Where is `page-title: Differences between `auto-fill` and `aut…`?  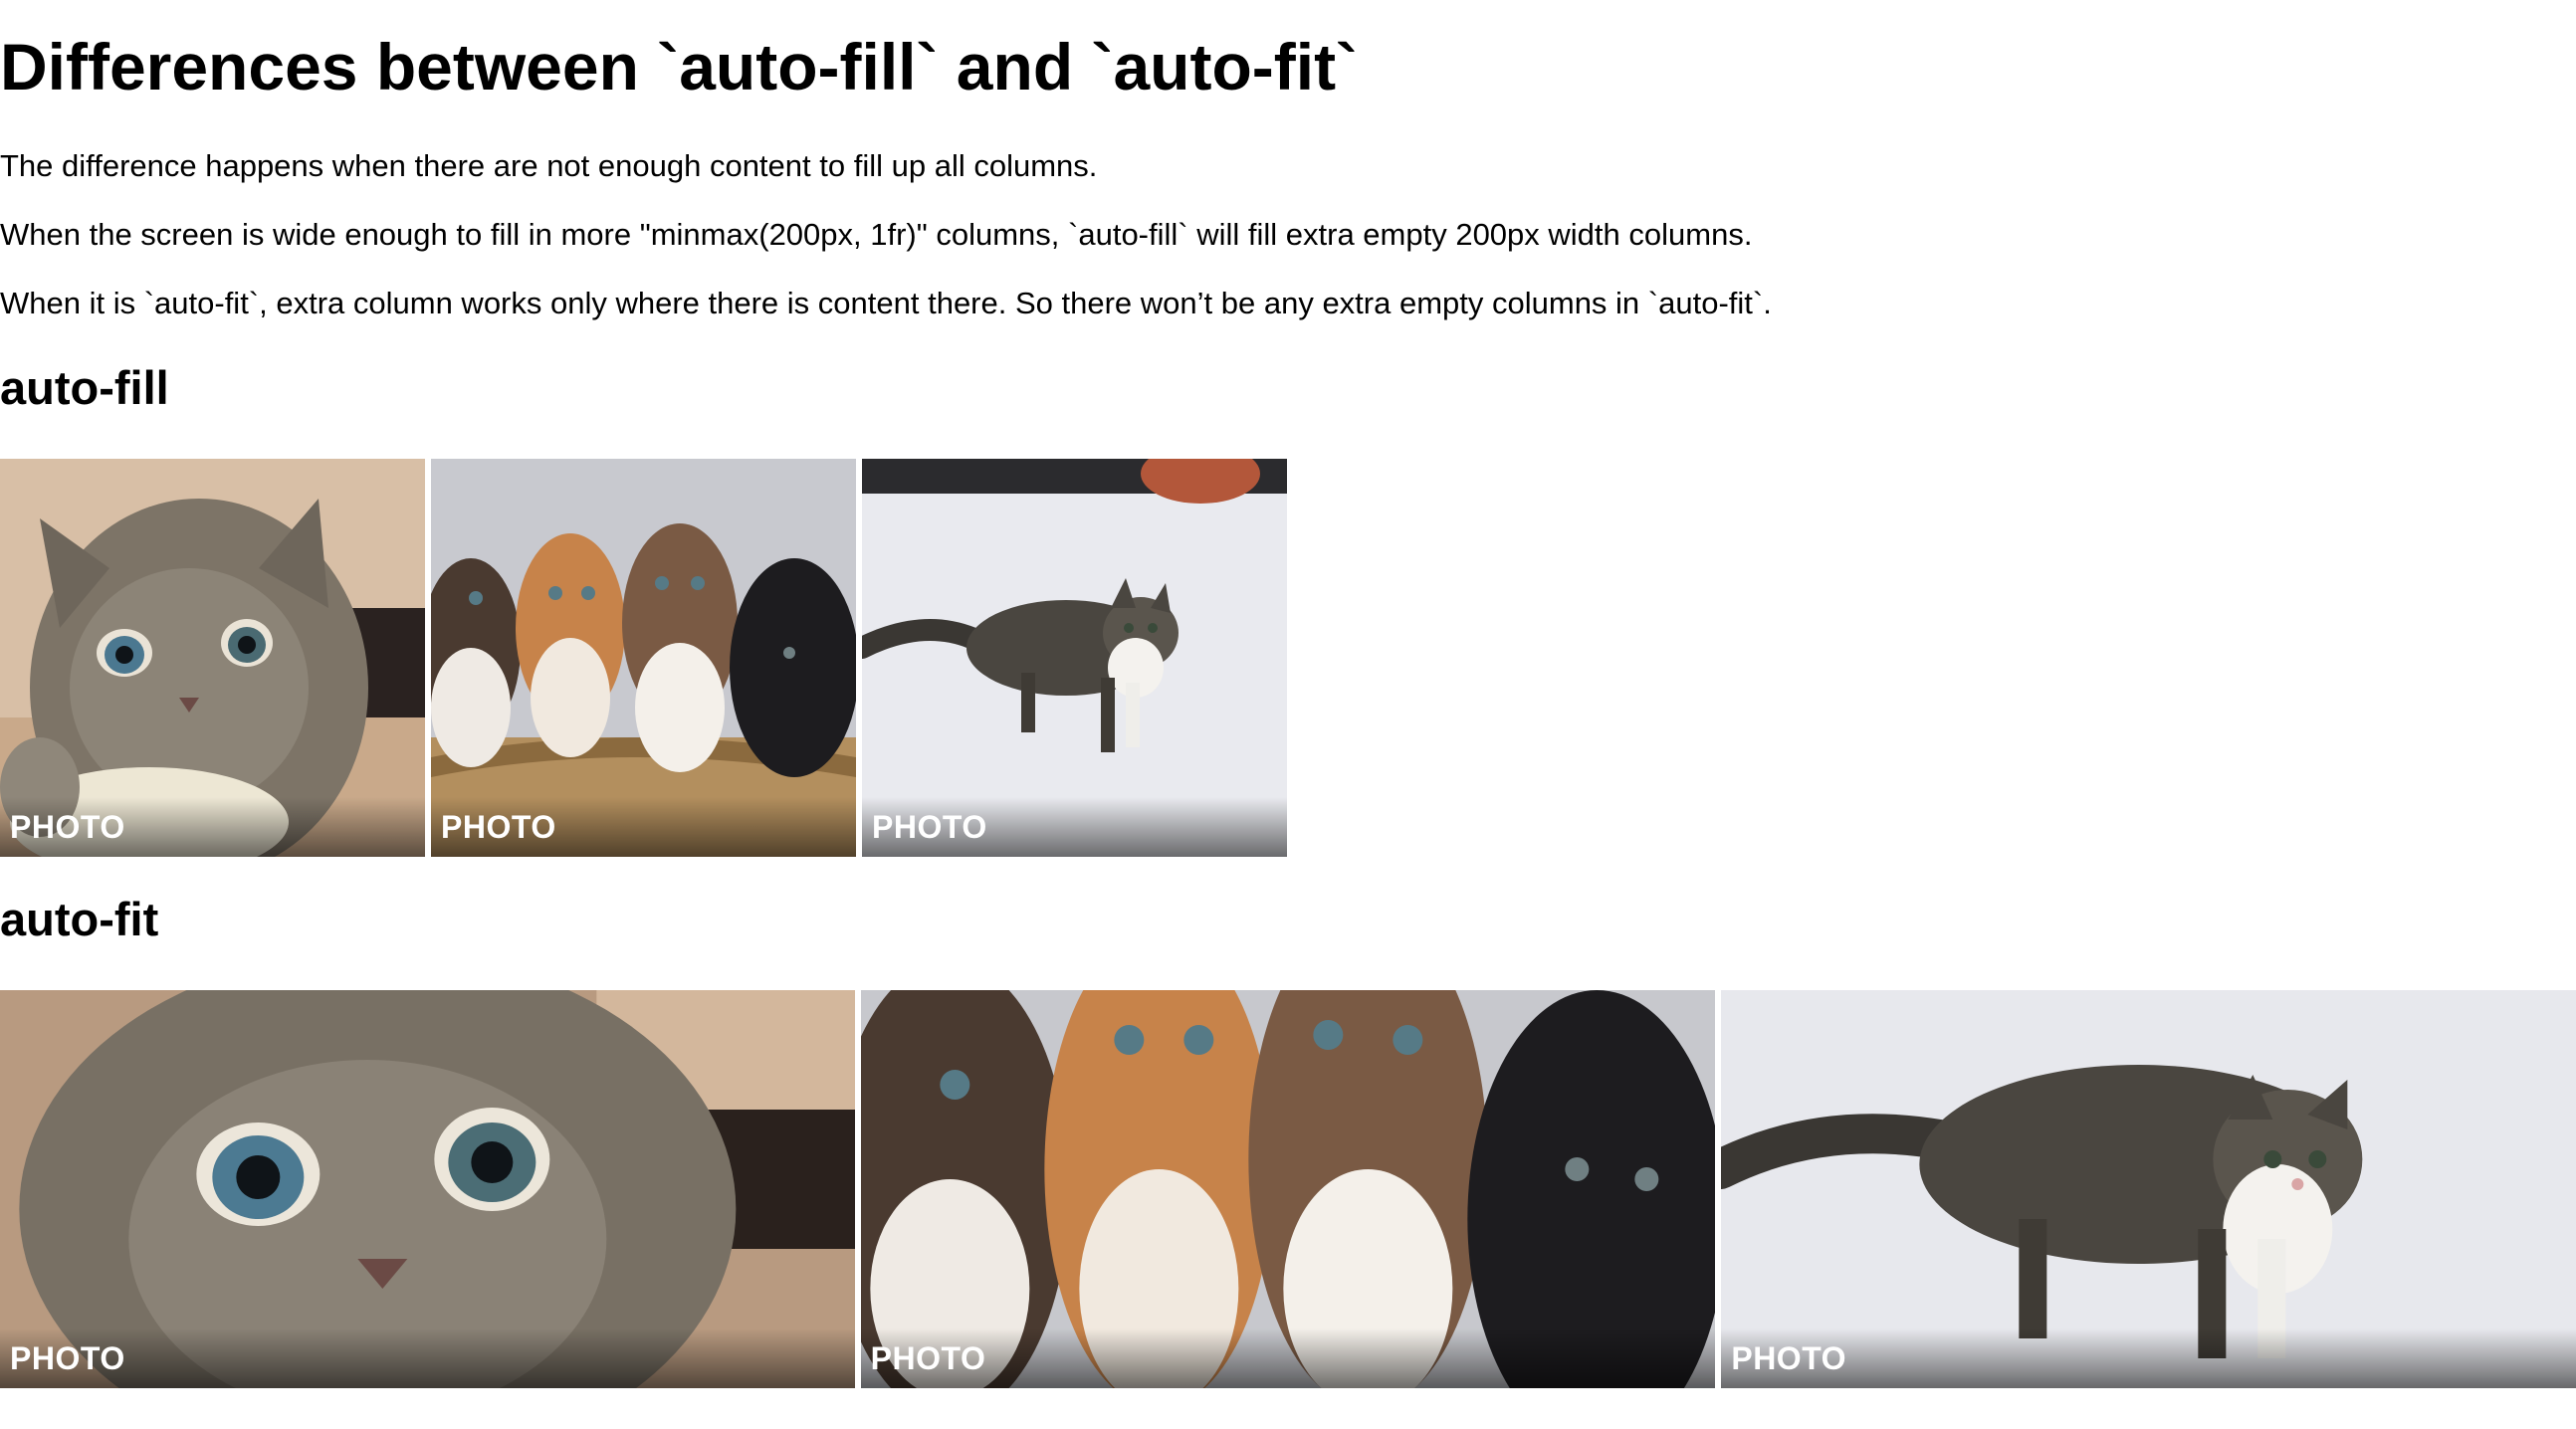
page-title: Differences between `auto-fill` and `aut… is located at coordinates (679, 66).